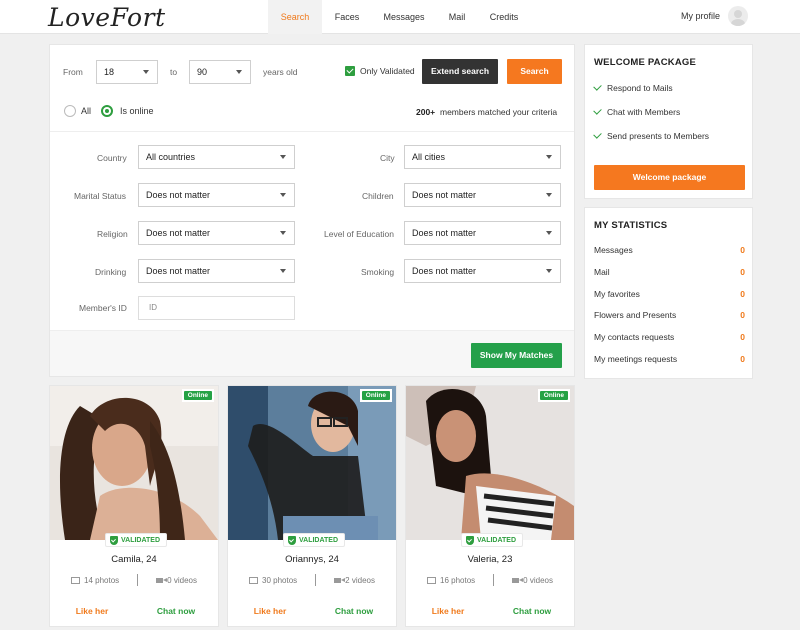  Describe the element at coordinates (457, 580) in the screenshot. I see `photos-count: 16 photos` at that location.